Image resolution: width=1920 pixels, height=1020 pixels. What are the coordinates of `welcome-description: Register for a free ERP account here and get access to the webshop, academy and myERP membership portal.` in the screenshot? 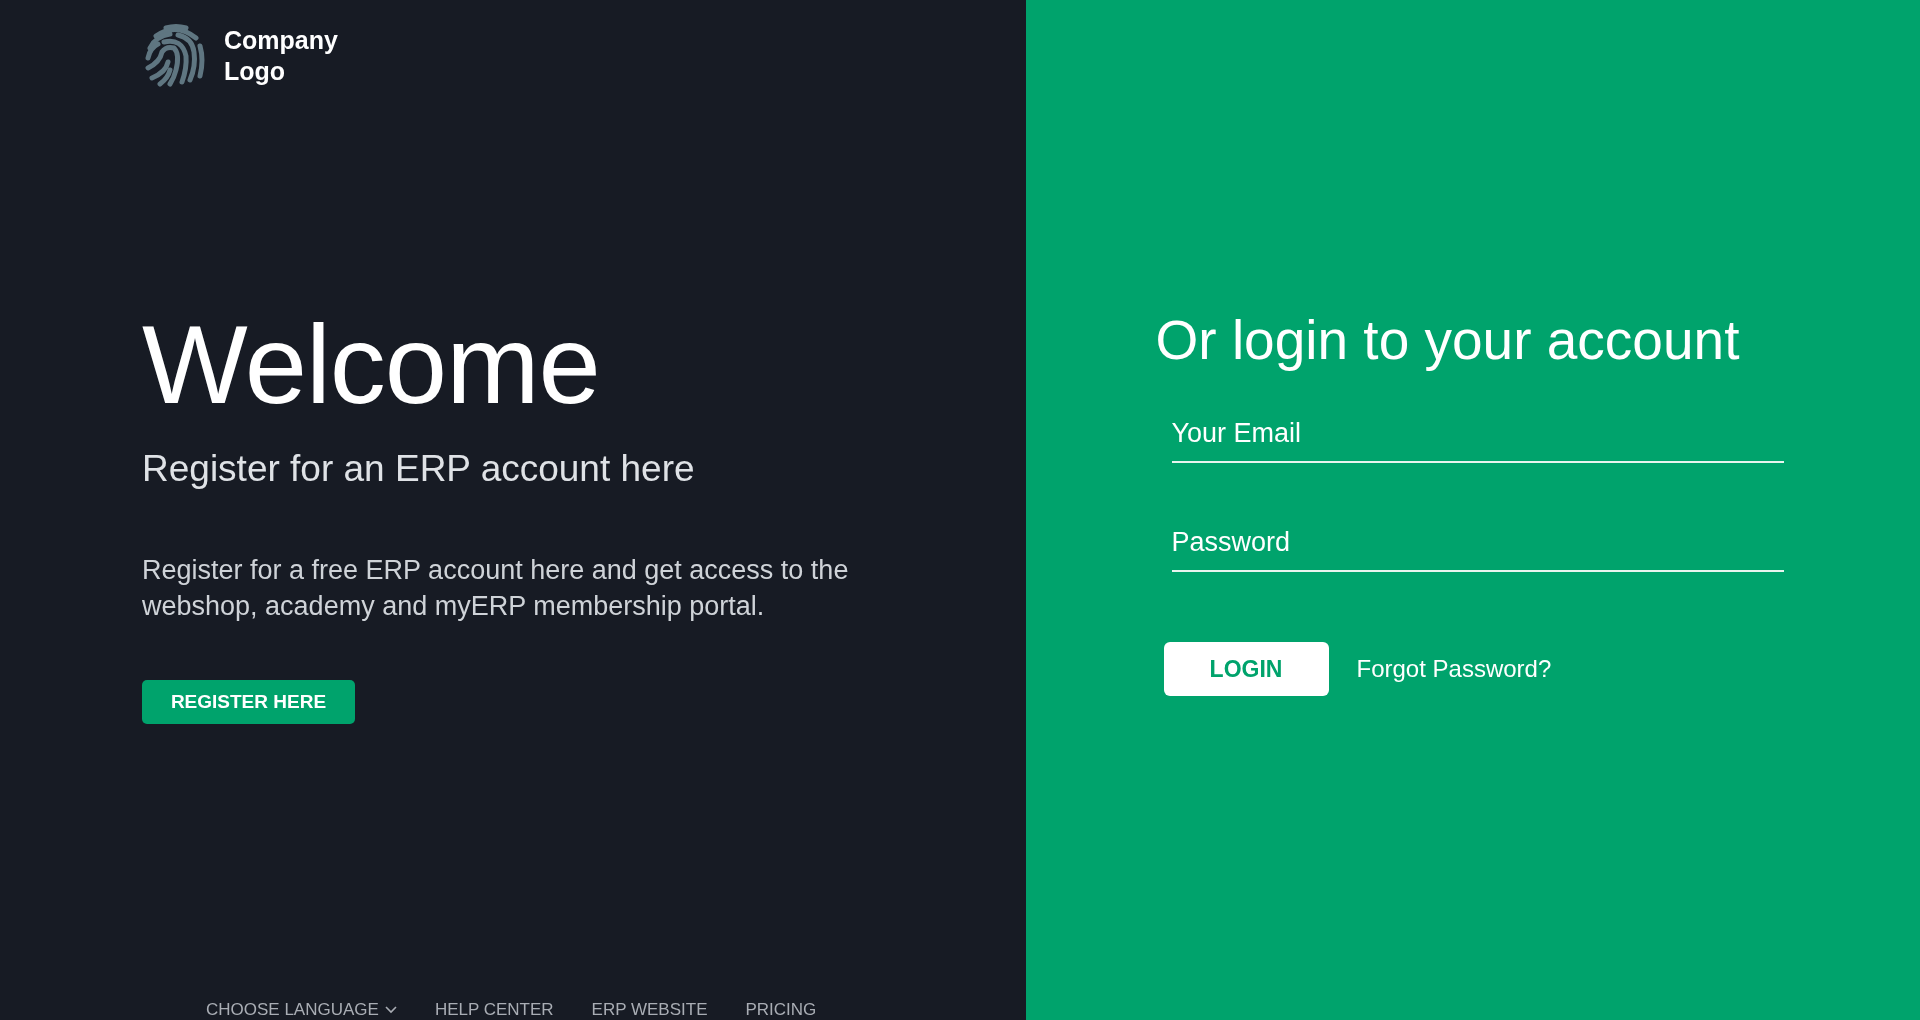 It's located at (496, 588).